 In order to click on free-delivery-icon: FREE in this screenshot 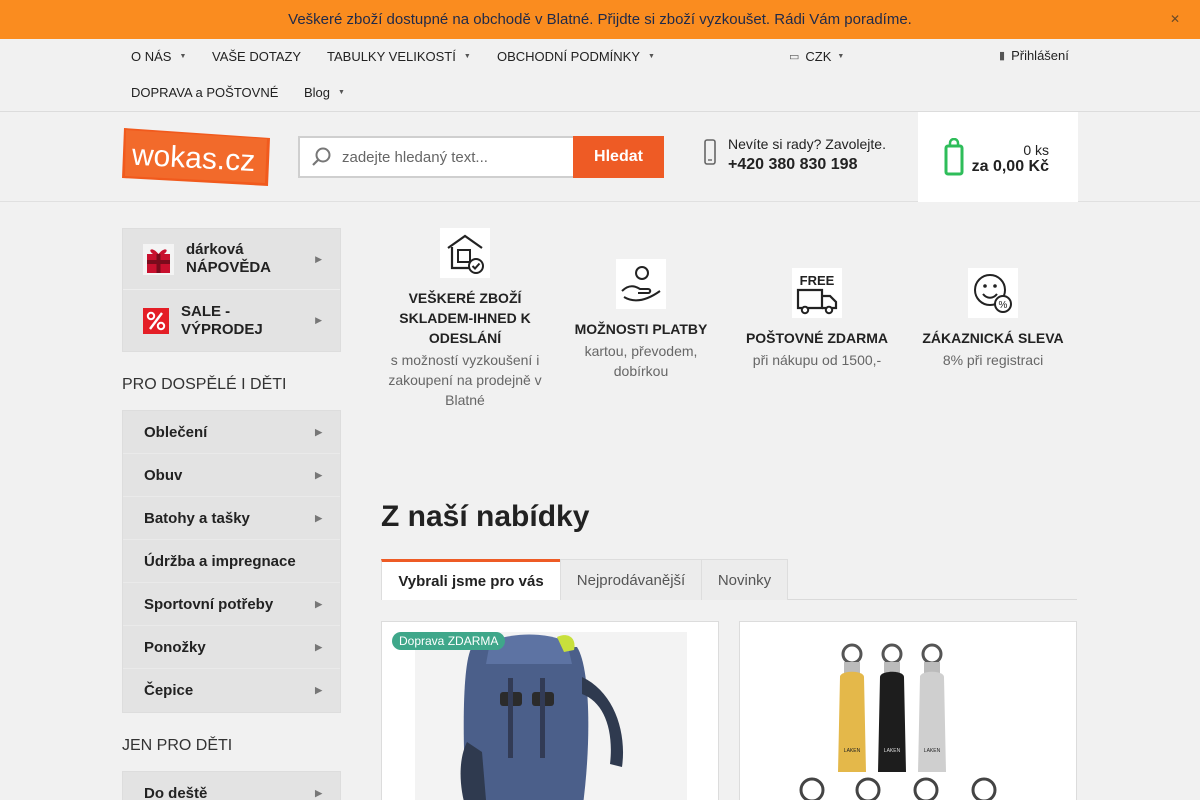, I will do `click(817, 293)`.